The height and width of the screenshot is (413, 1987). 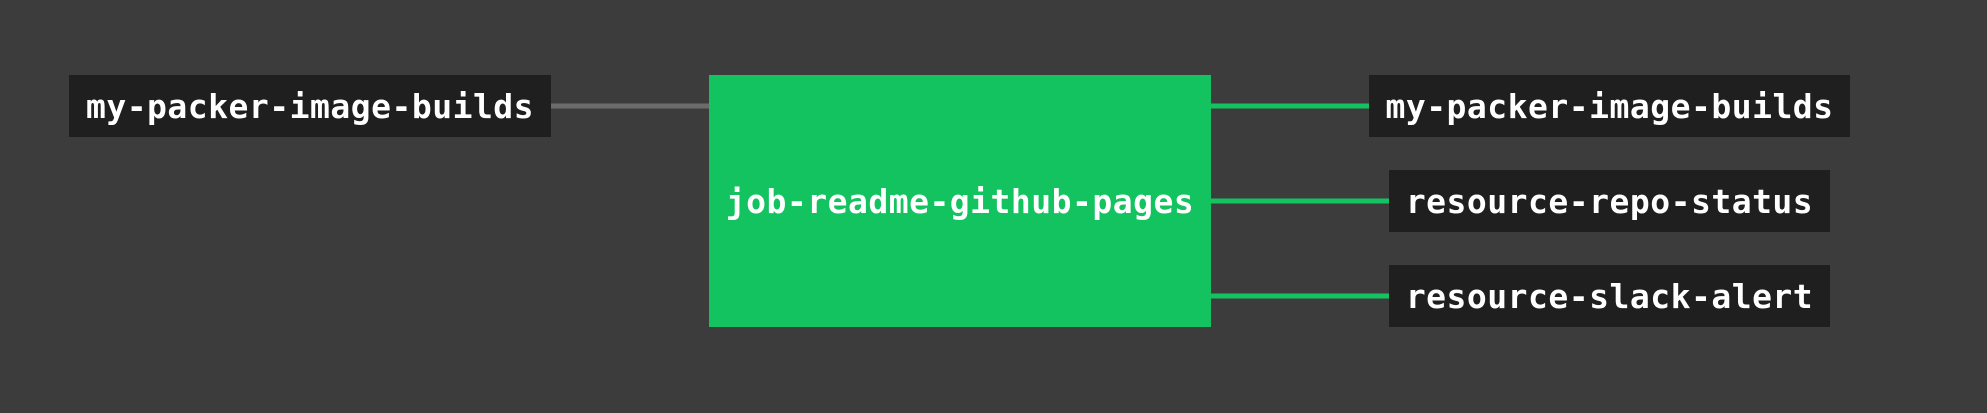 I want to click on output-resource-repo-status: resource-repo-status, so click(x=1609, y=201).